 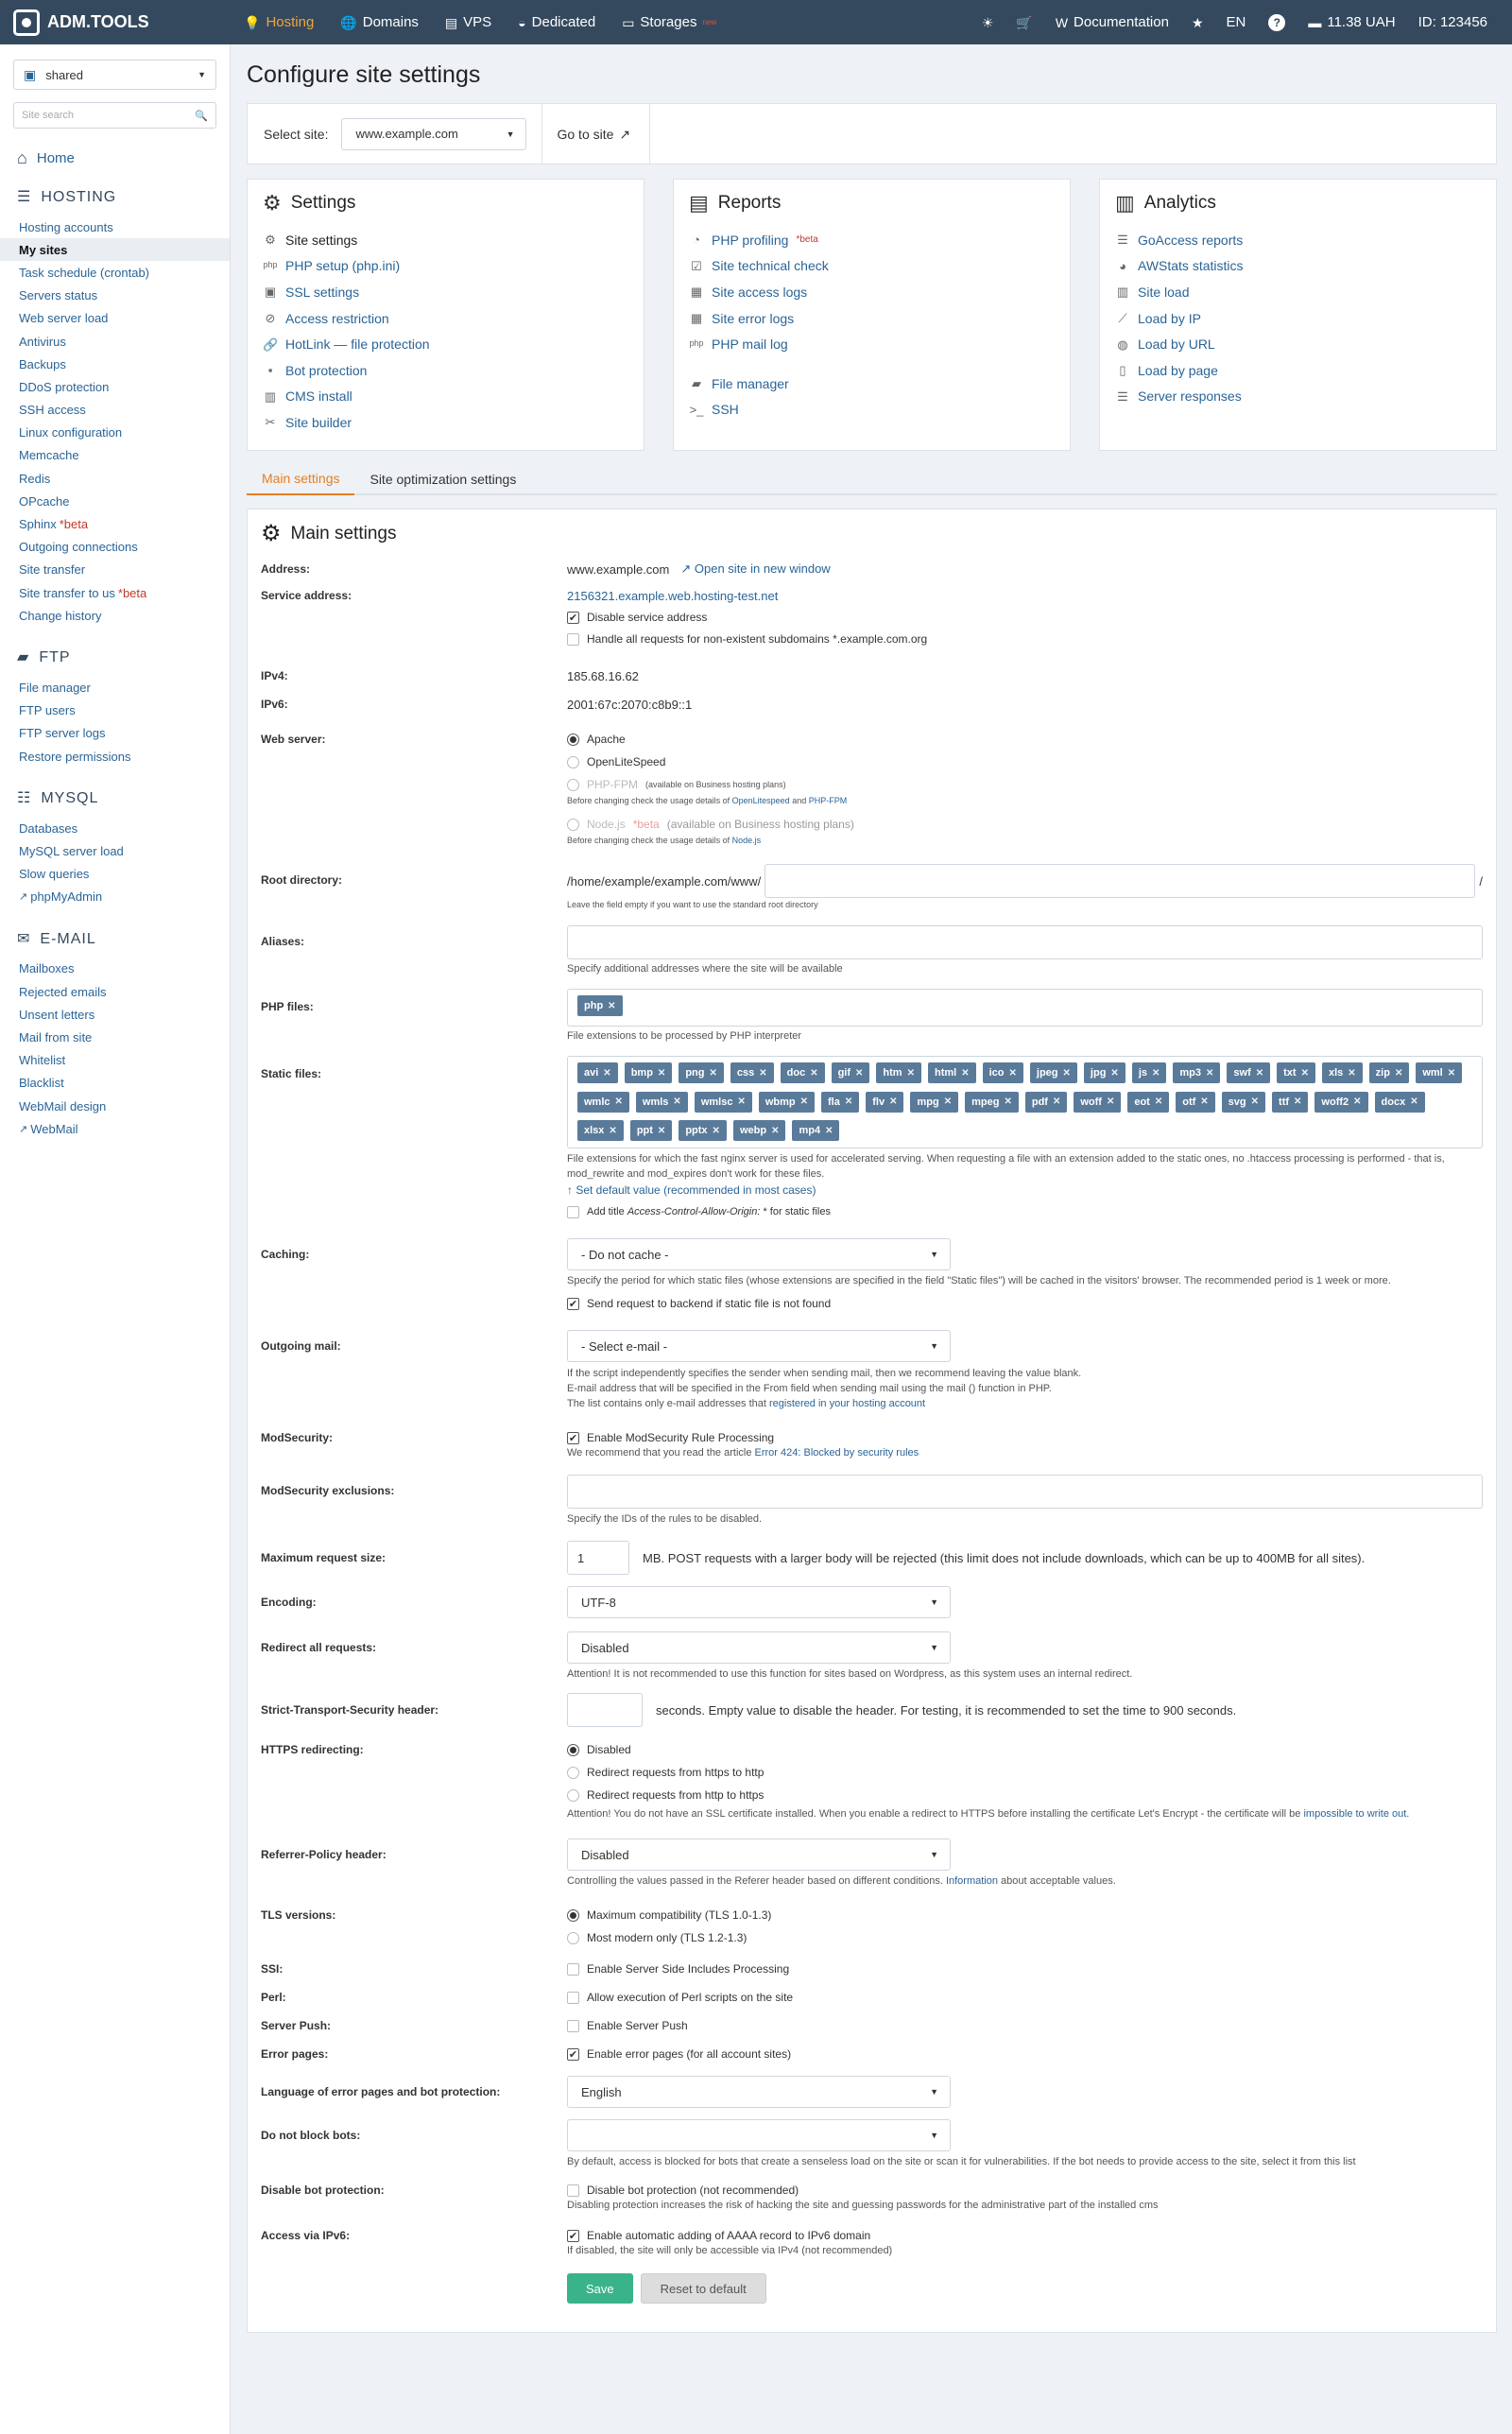 What do you see at coordinates (600, 2288) in the screenshot?
I see `save-button: Save` at bounding box center [600, 2288].